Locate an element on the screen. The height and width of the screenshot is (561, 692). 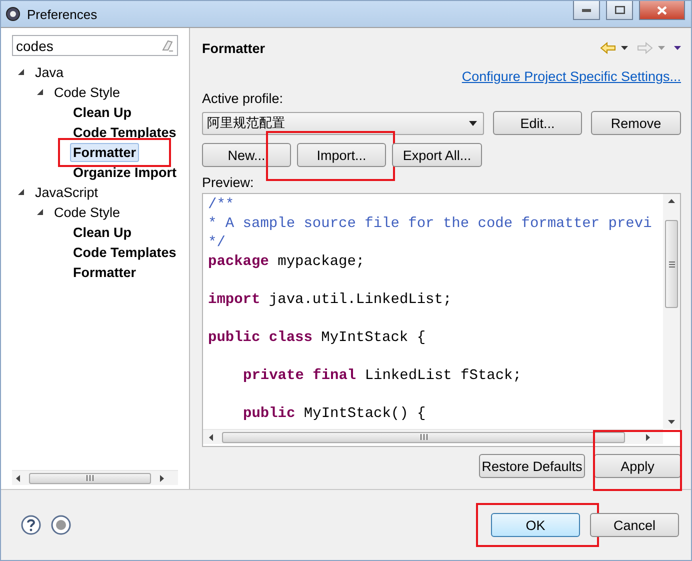
scroll-up-icon is located at coordinates (671, 201).